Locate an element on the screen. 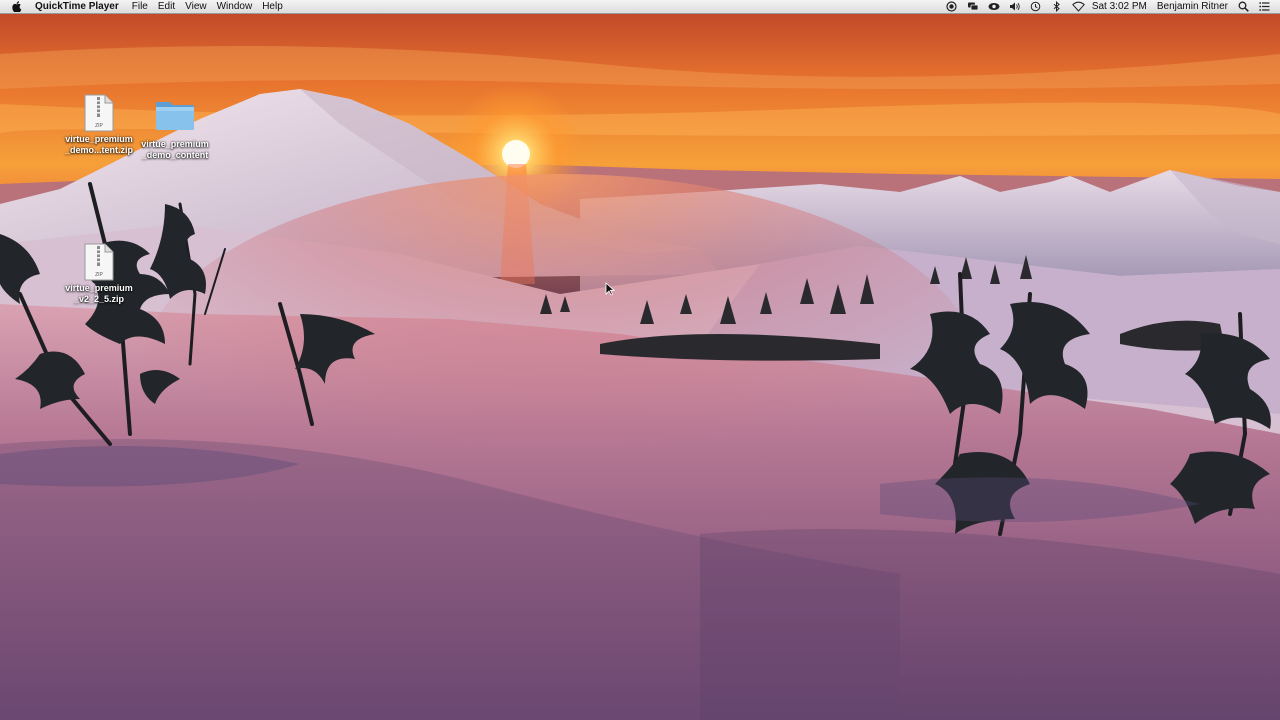 The image size is (1280, 720). time-machine-icon is located at coordinates (1035, 6).